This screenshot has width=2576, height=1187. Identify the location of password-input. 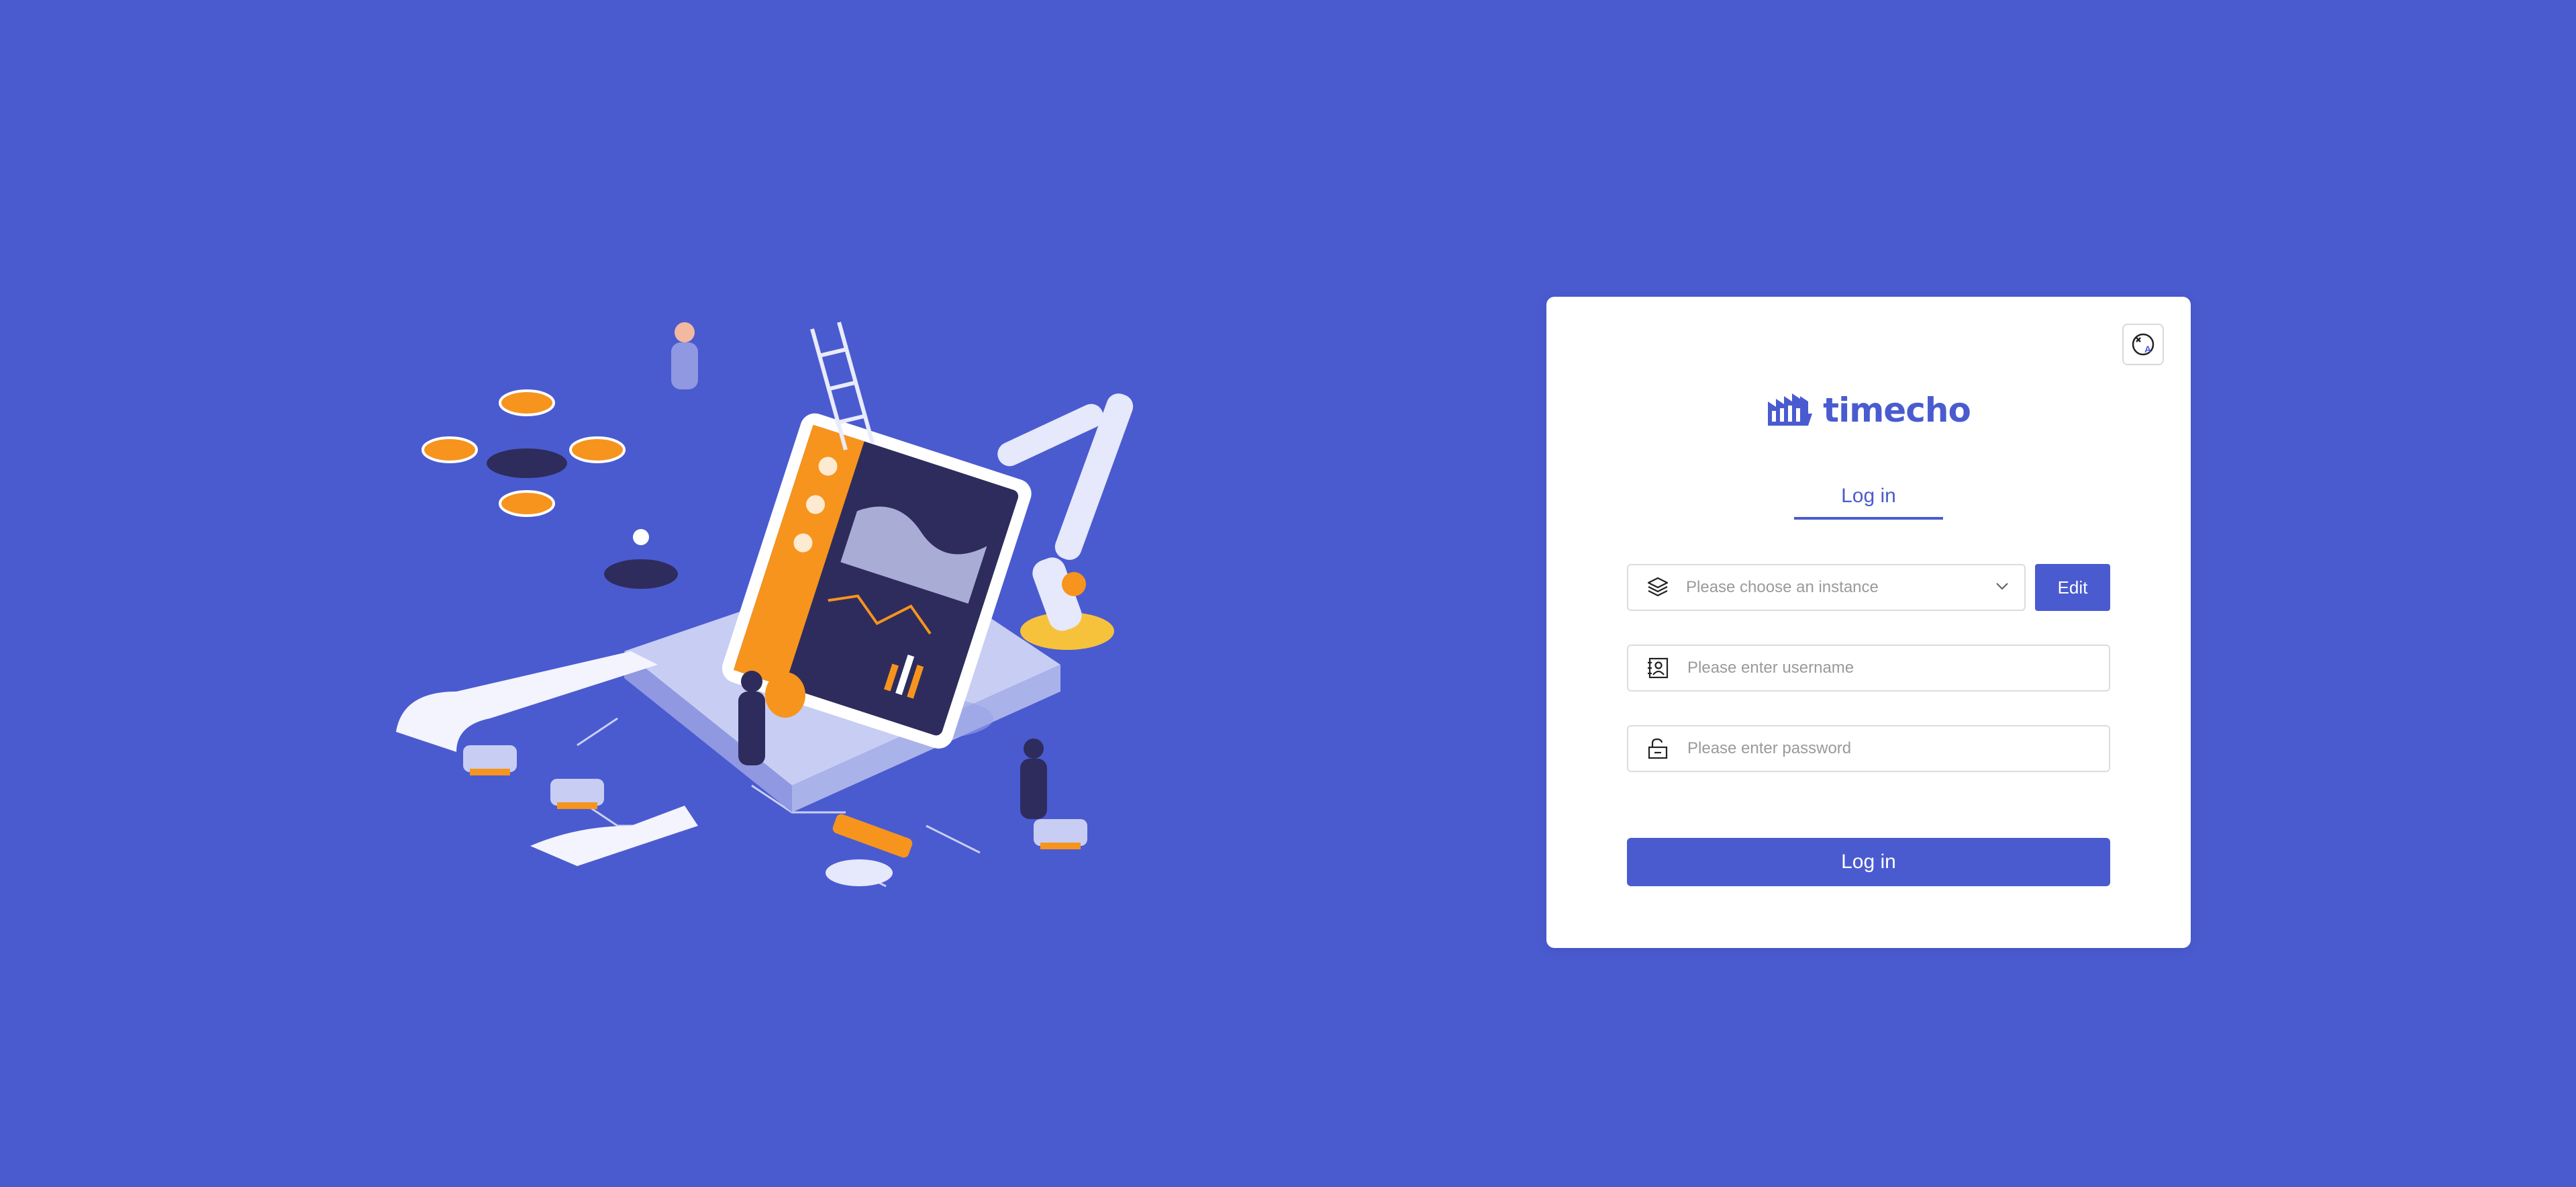
(1897, 749).